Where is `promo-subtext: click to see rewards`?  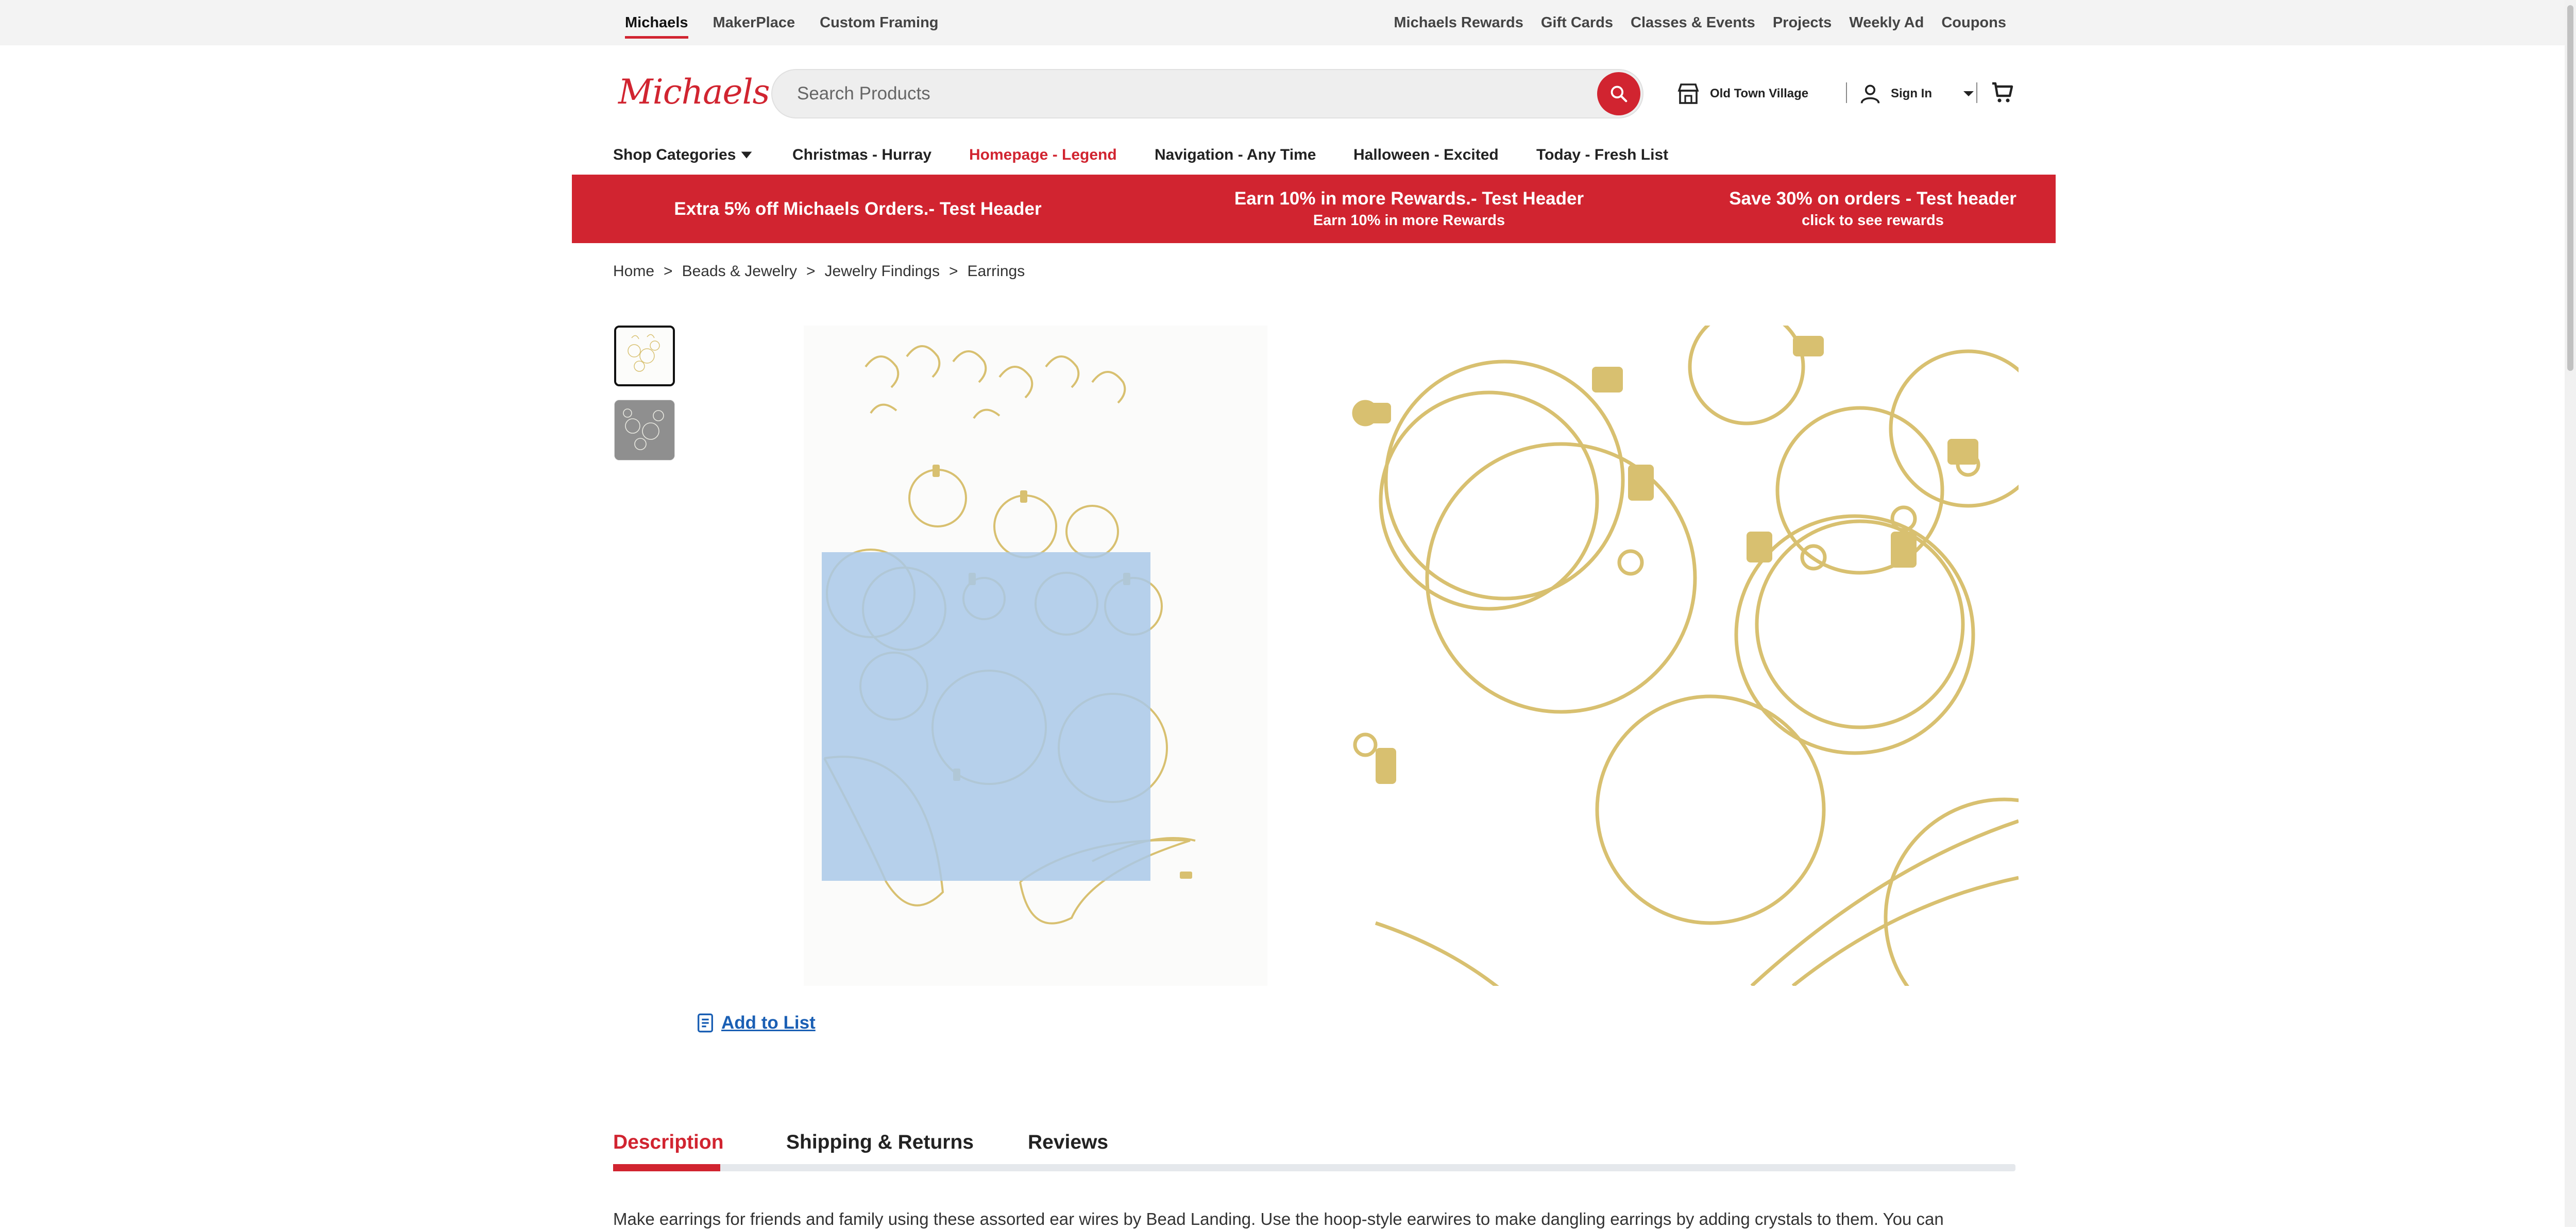 promo-subtext: click to see rewards is located at coordinates (1873, 221).